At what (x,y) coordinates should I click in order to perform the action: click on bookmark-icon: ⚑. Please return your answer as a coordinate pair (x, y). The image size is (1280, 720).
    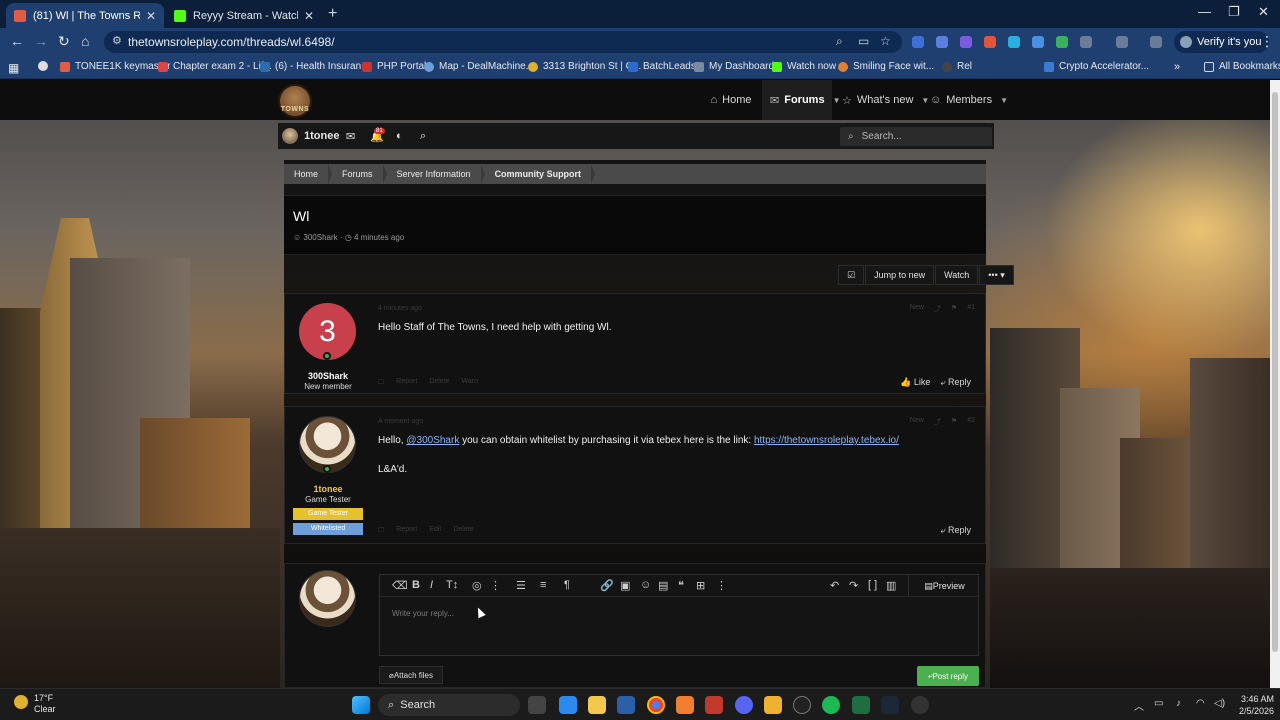
    Looking at the image, I should click on (954, 422).